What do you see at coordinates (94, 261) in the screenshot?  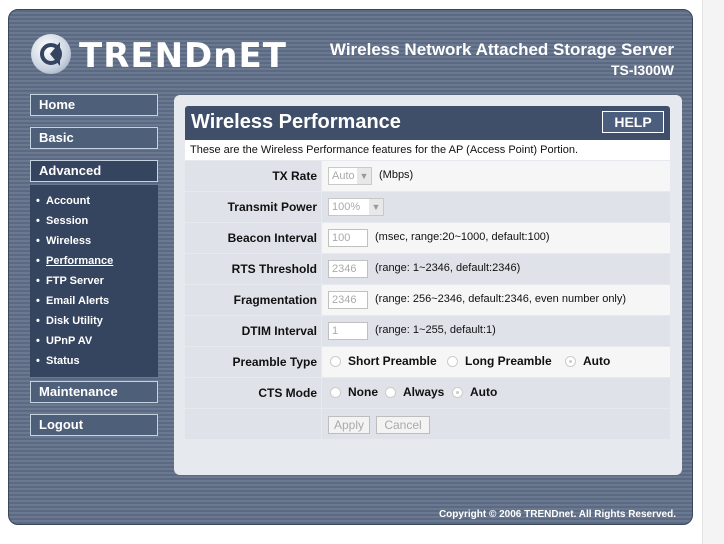 I see `submenu-item-performance: • Performance` at bounding box center [94, 261].